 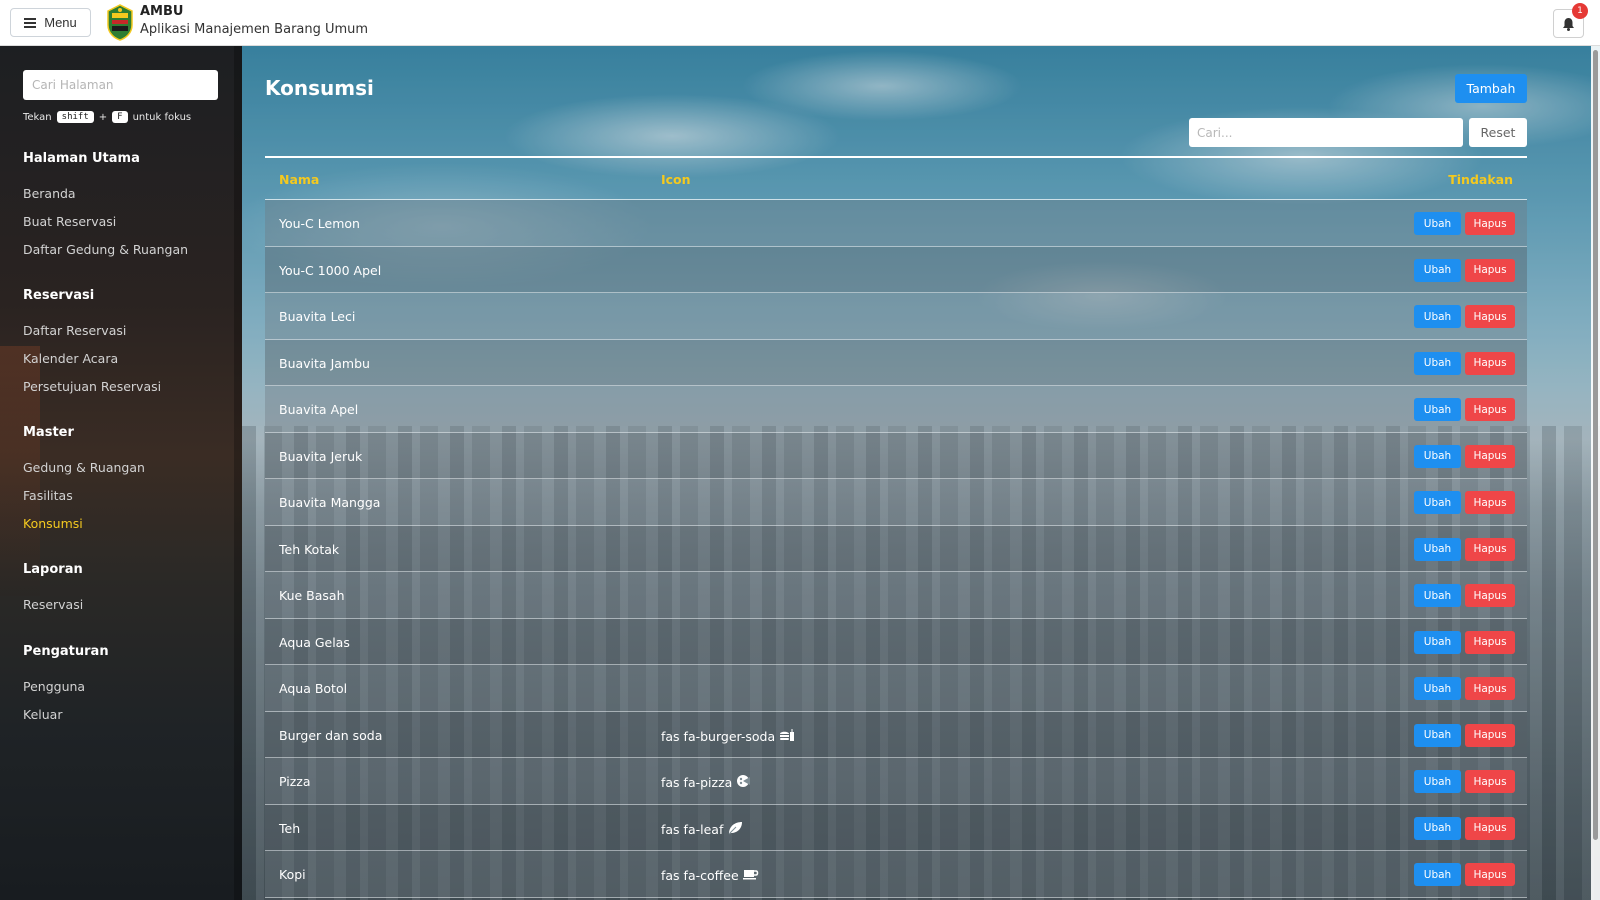 I want to click on cell-icon: fas fa-coffee, so click(x=710, y=875).